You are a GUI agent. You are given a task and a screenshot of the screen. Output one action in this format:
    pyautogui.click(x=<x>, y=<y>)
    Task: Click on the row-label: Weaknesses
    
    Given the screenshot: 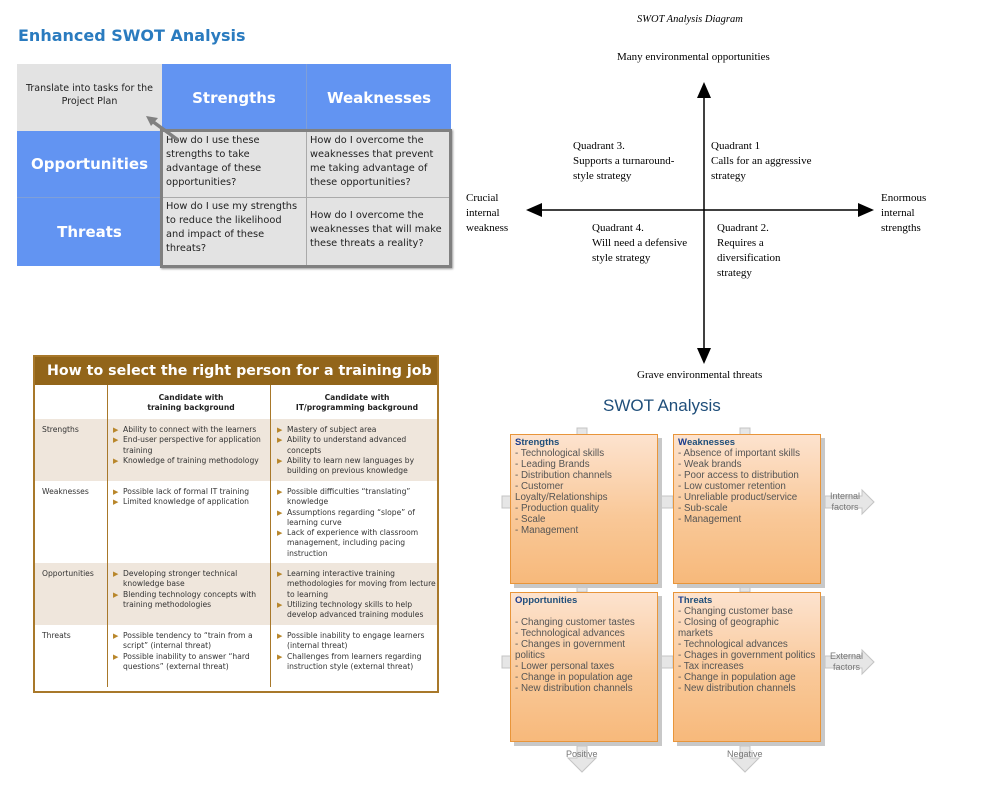 What is the action you would take?
    pyautogui.click(x=65, y=491)
    